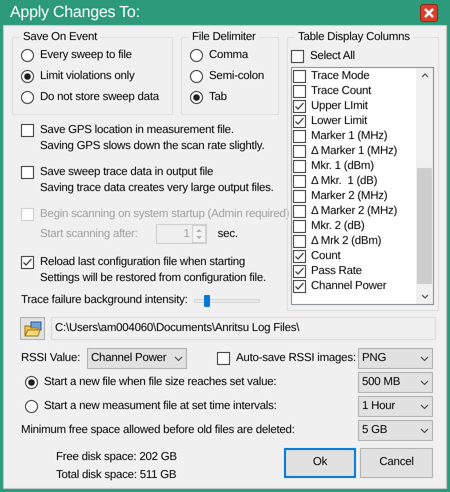  I want to click on dropdown-value: 5 GB, so click(375, 430).